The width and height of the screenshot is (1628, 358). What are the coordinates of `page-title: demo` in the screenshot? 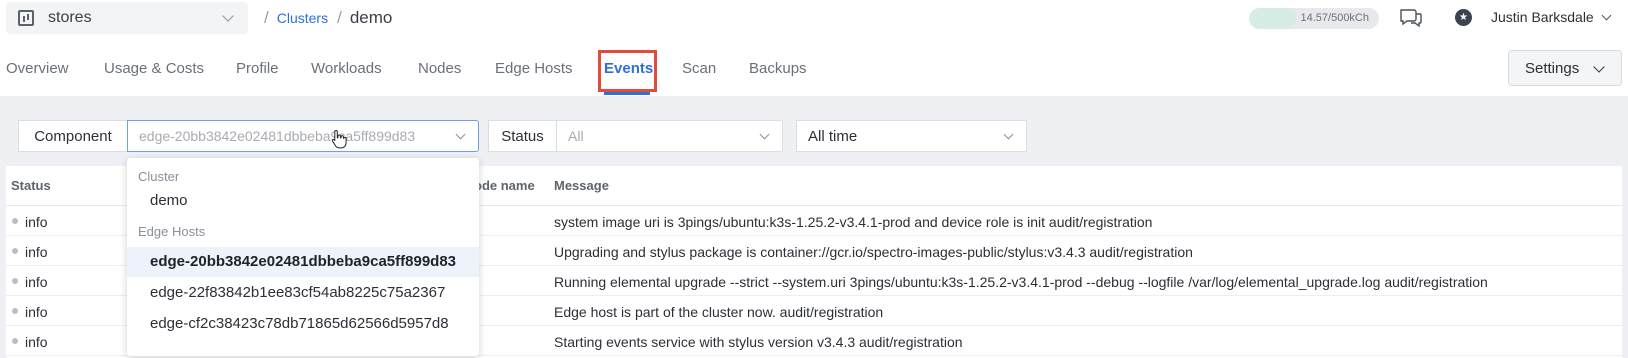 It's located at (371, 17).